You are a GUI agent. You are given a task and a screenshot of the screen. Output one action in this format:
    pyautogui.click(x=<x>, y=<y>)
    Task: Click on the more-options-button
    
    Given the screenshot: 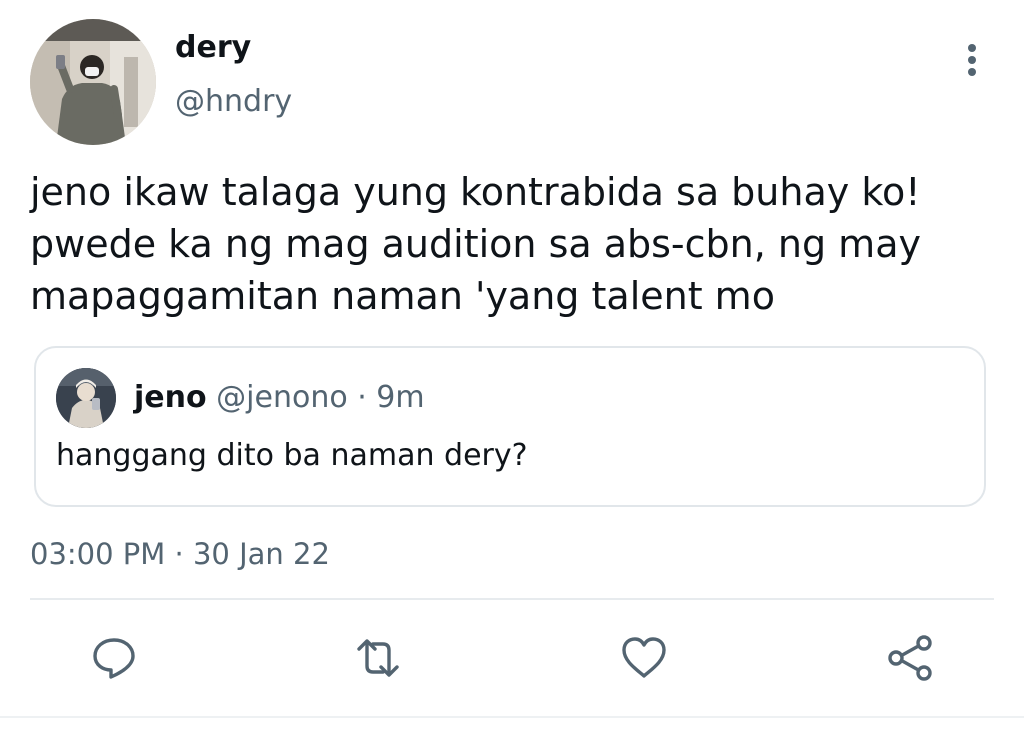 What is the action you would take?
    pyautogui.click(x=972, y=60)
    